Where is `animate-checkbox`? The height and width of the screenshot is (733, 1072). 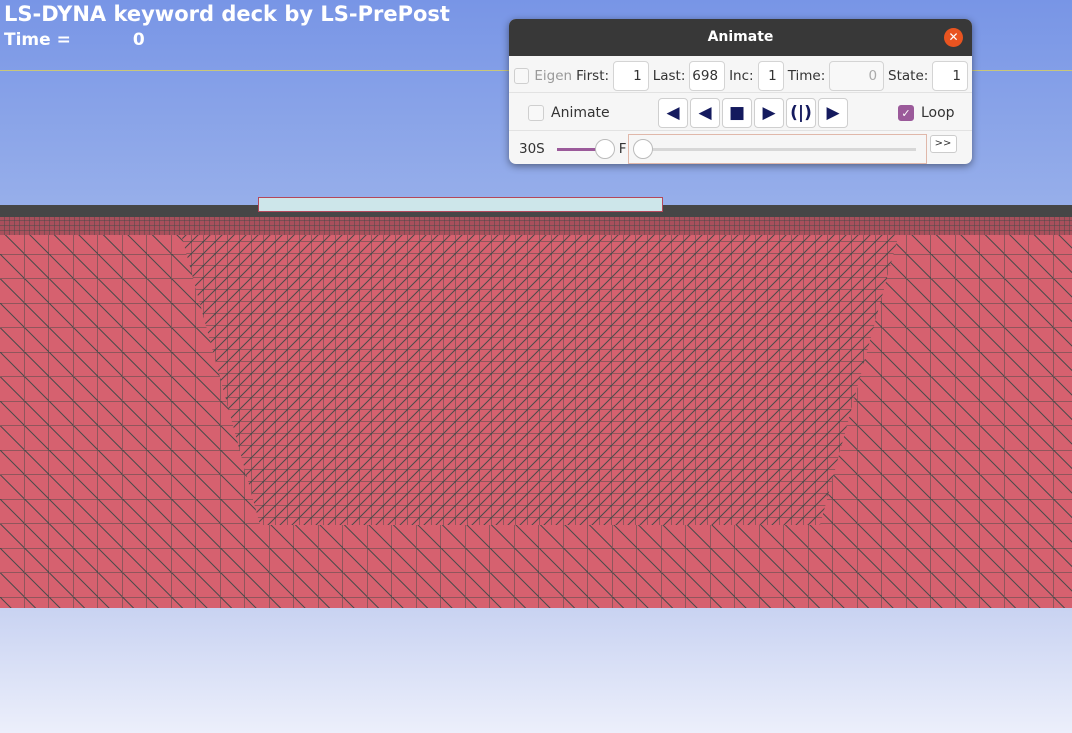 animate-checkbox is located at coordinates (536, 112).